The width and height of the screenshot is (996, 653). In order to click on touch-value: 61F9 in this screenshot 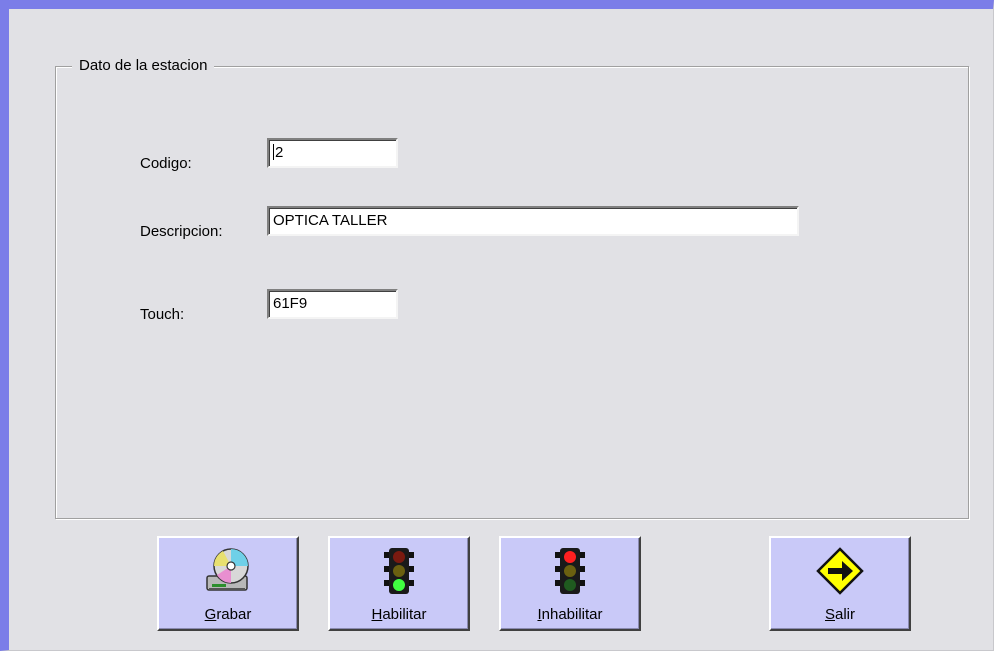, I will do `click(290, 303)`.